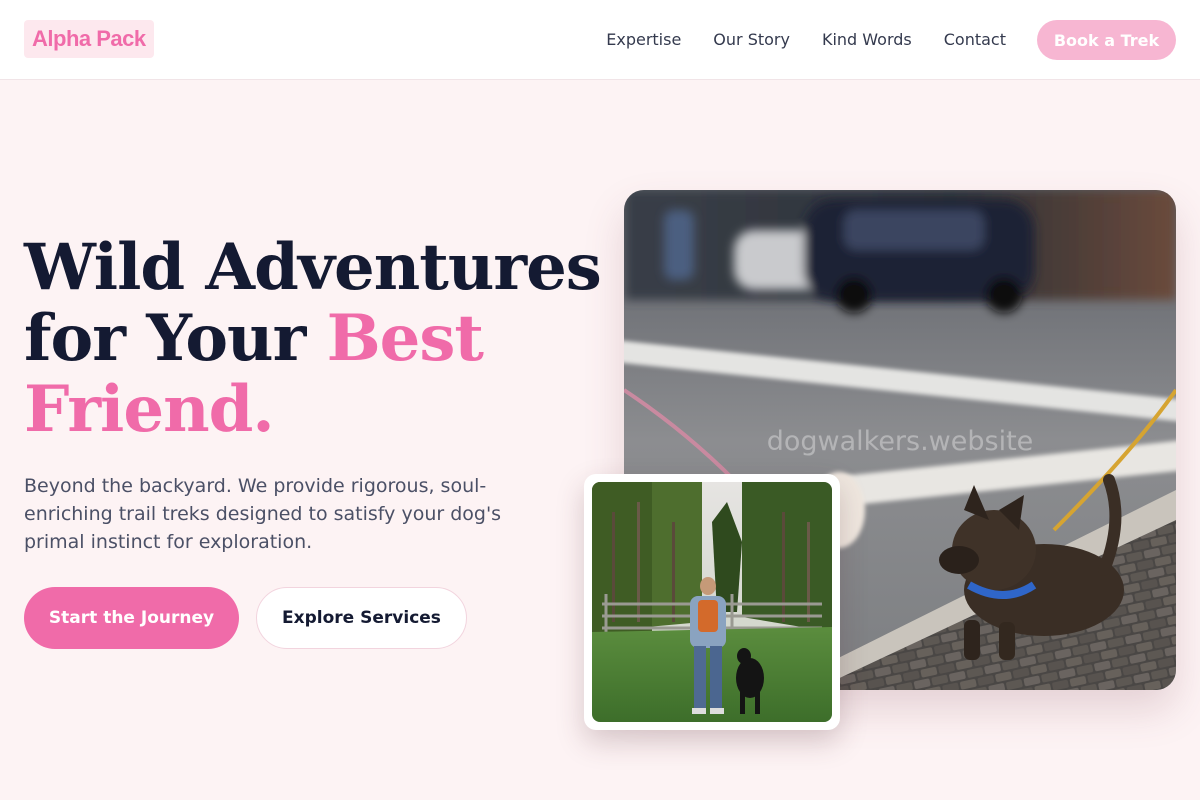 The height and width of the screenshot is (800, 1200). I want to click on book-a-trek-button: Book a Trek, so click(1106, 40).